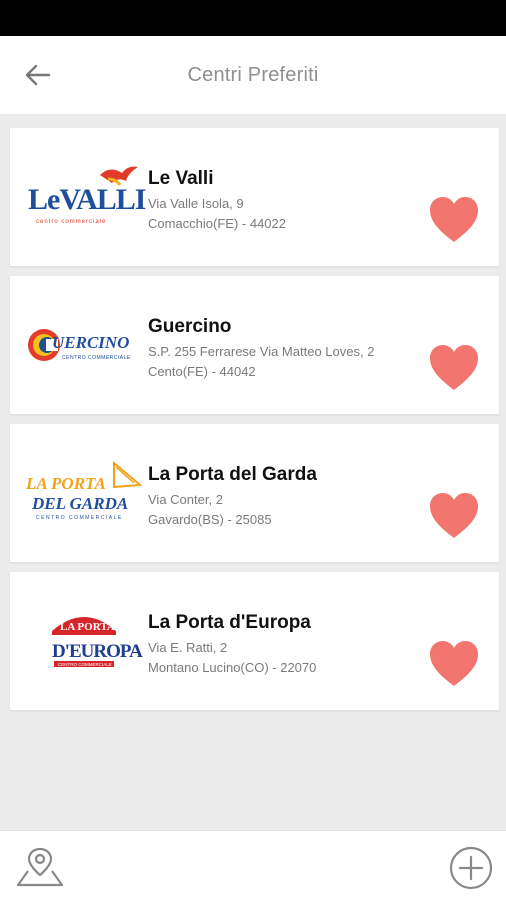  What do you see at coordinates (217, 223) in the screenshot?
I see `center-city: Comacchio(FE) - 44022` at bounding box center [217, 223].